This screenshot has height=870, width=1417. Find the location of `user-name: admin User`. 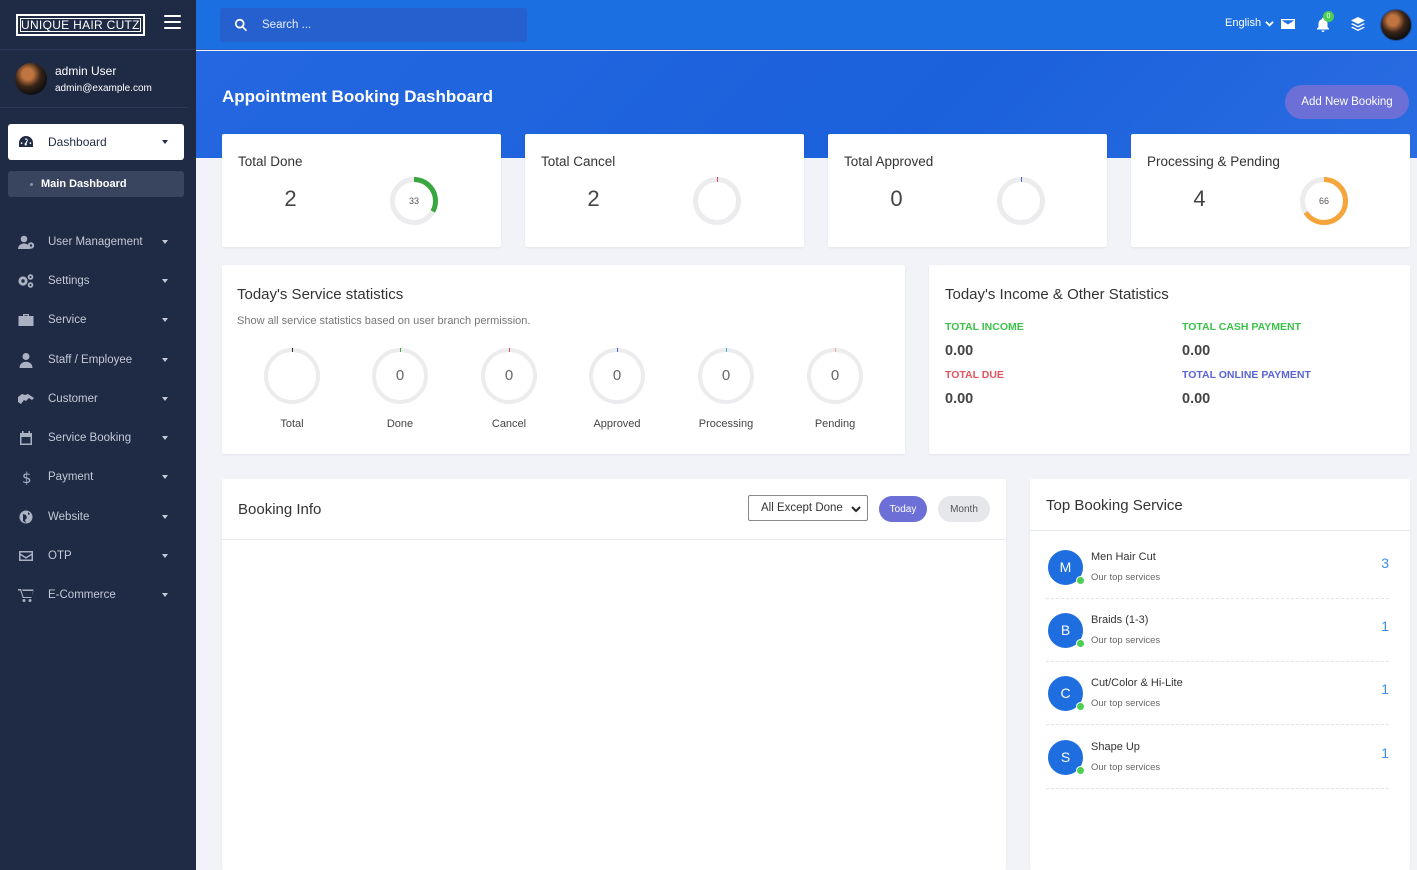

user-name: admin User is located at coordinates (86, 70).